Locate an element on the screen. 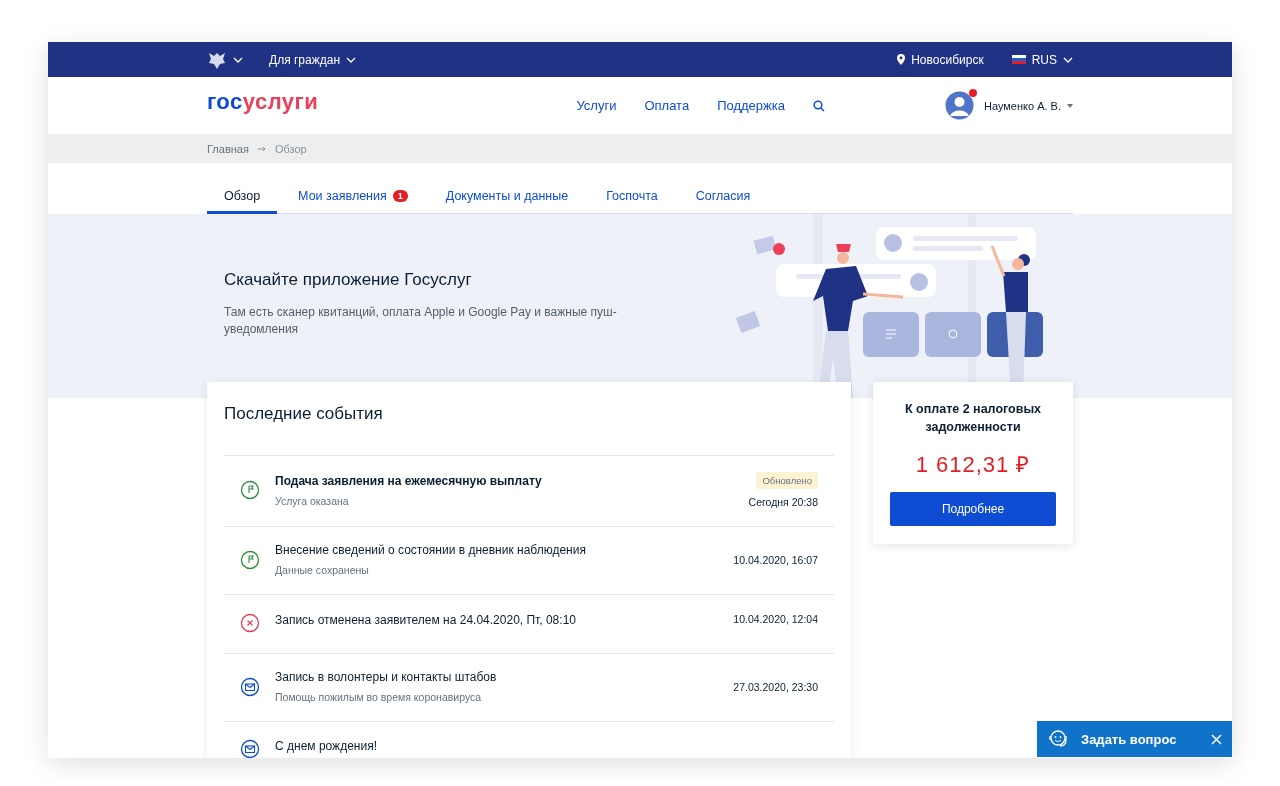 The width and height of the screenshot is (1280, 786). event-row: С днем рождения! is located at coordinates (529, 739).